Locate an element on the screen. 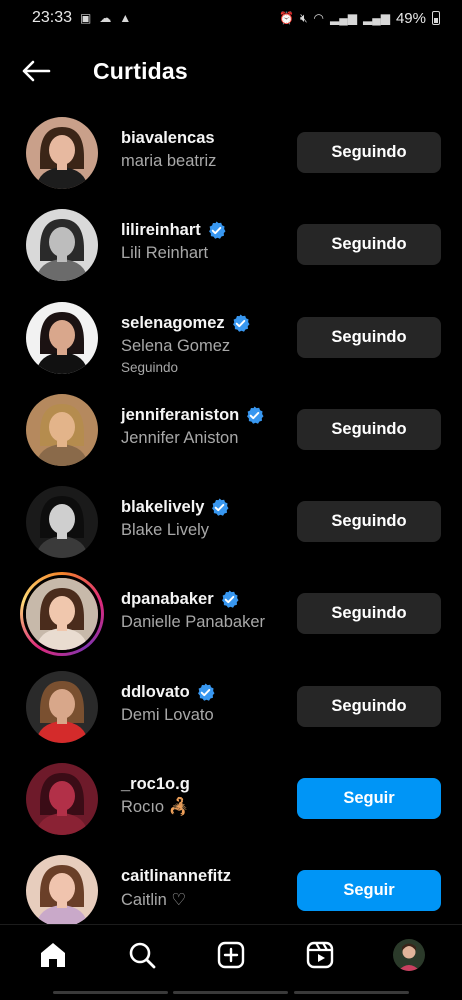  username-line: _roc1o.g is located at coordinates (206, 784).